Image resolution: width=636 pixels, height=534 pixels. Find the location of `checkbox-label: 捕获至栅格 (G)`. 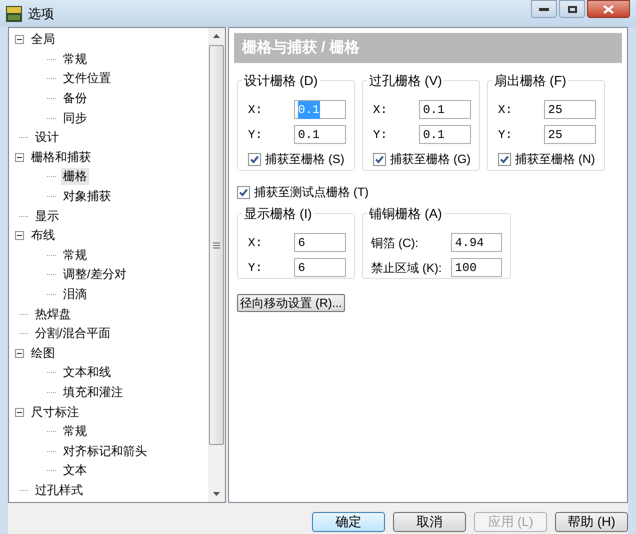

checkbox-label: 捕获至栅格 (G) is located at coordinates (430, 159).